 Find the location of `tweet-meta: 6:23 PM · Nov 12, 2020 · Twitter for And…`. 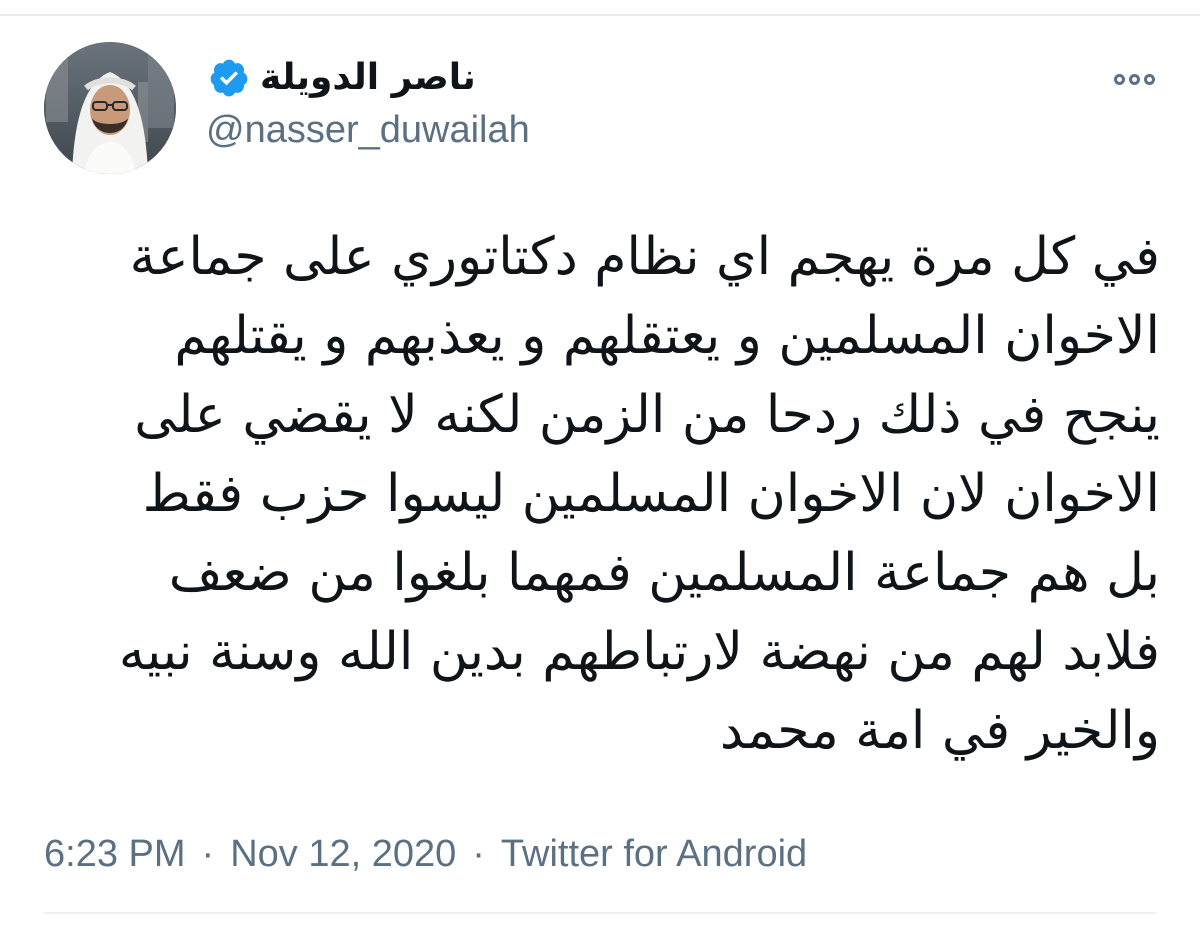

tweet-meta: 6:23 PM · Nov 12, 2020 · Twitter for And… is located at coordinates (425, 854).